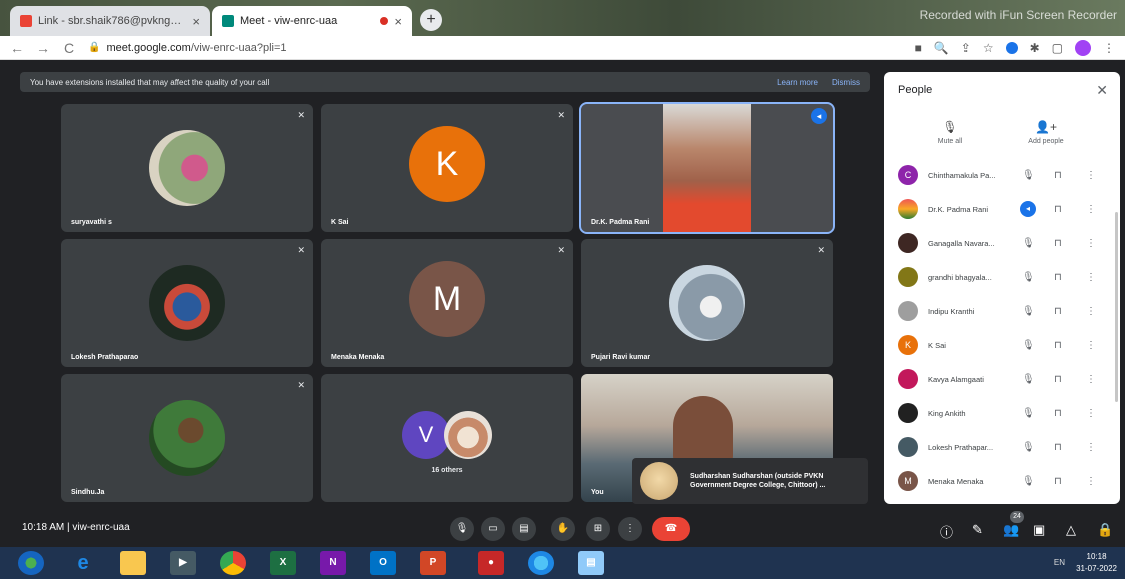 Image resolution: width=1125 pixels, height=579 pixels. I want to click on captions-button: ▤, so click(524, 529).